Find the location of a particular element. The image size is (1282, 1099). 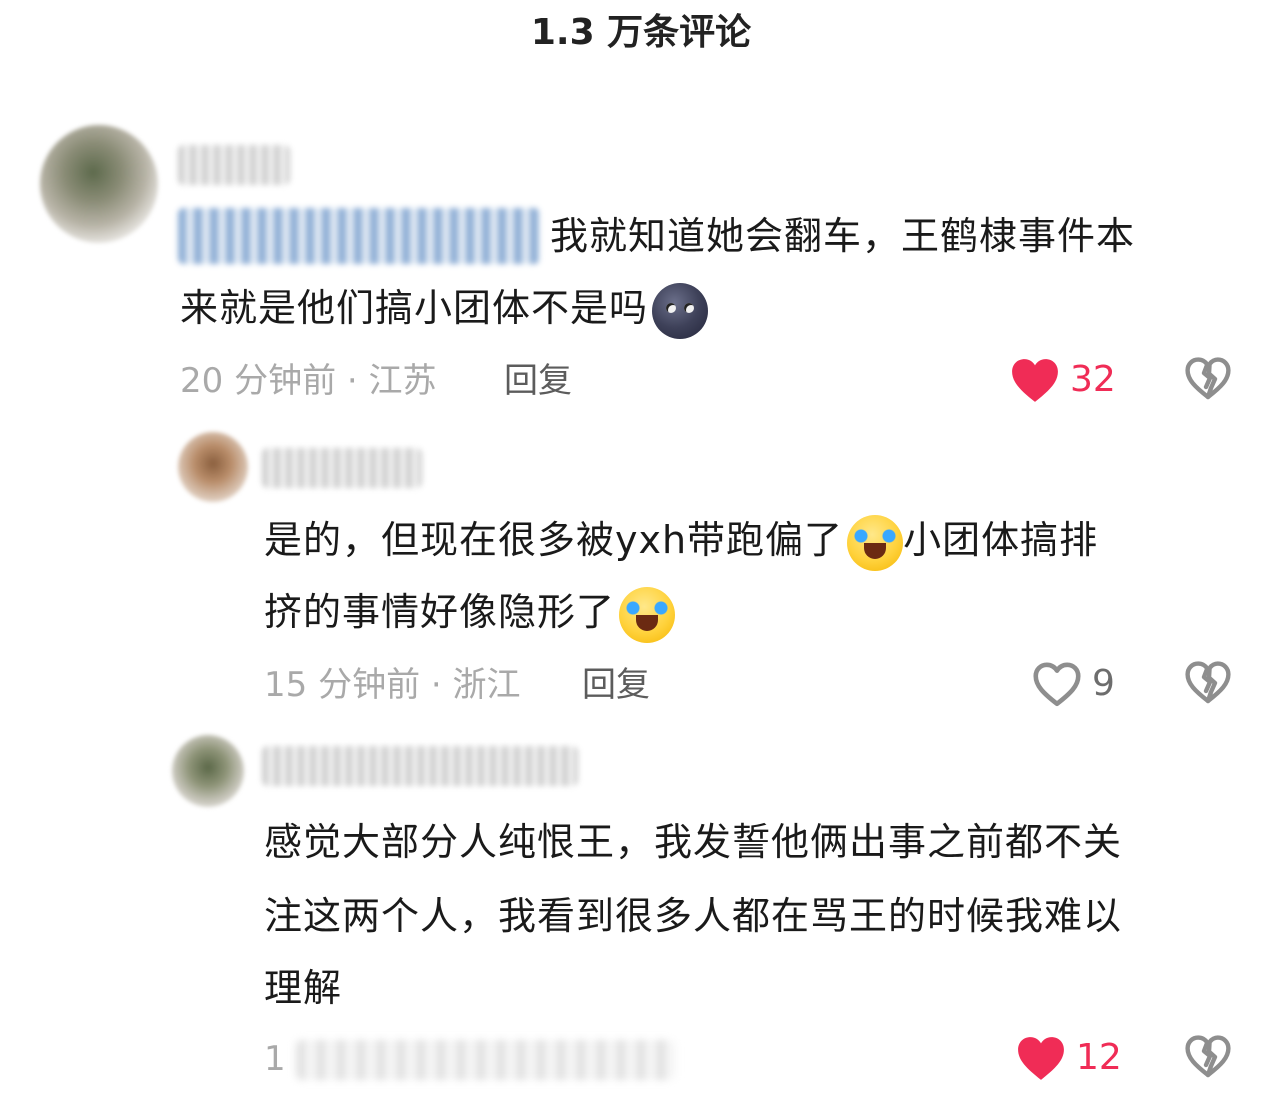

new-moon-face-icon is located at coordinates (680, 310).